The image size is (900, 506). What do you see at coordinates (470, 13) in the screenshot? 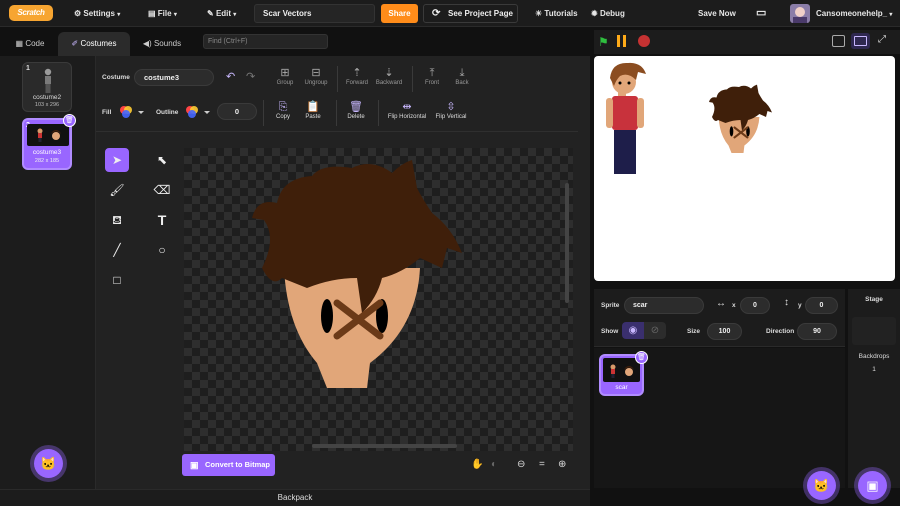
I see `see-project-page-button: ⟳ See Project Page` at bounding box center [470, 13].